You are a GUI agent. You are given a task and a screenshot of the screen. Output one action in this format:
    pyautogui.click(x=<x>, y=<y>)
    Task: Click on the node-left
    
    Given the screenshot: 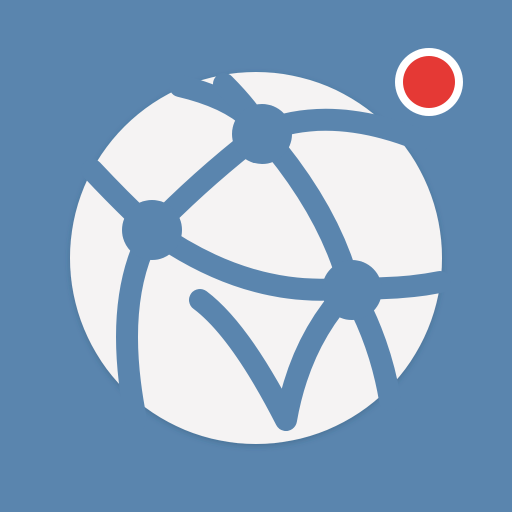 What is the action you would take?
    pyautogui.click(x=152, y=230)
    